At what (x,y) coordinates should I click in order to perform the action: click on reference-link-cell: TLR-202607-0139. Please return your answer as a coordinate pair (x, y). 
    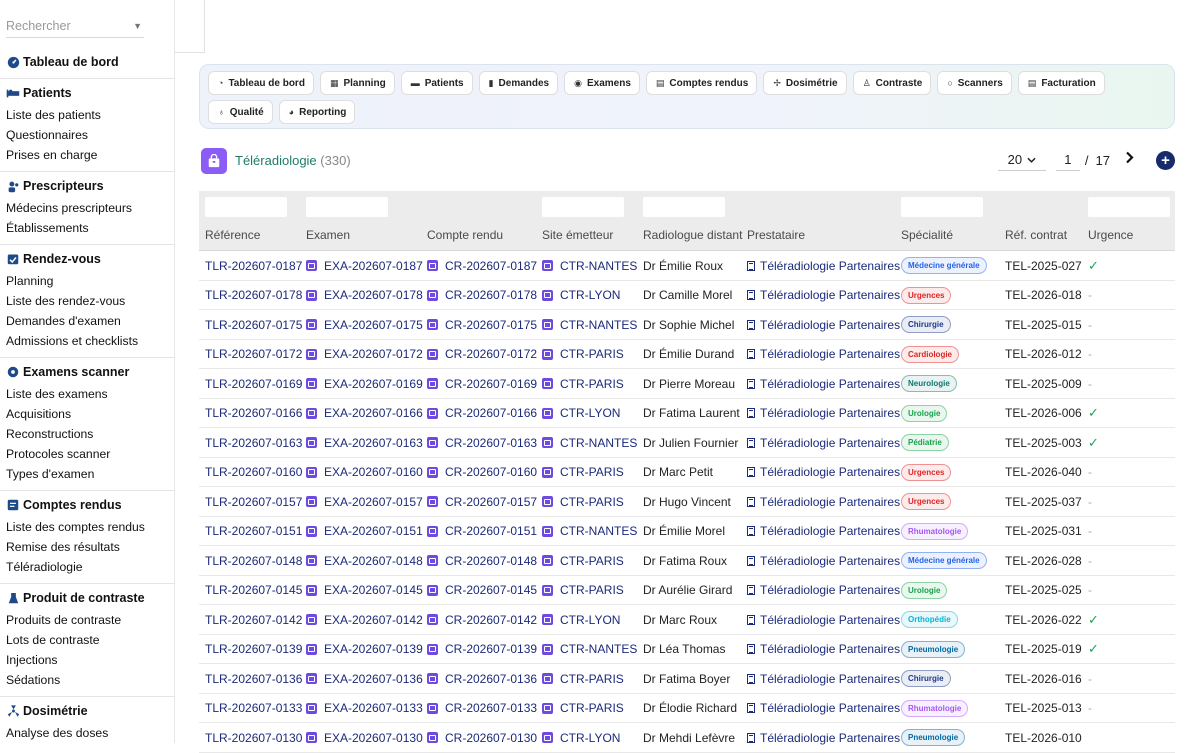
    Looking at the image, I should click on (253, 649).